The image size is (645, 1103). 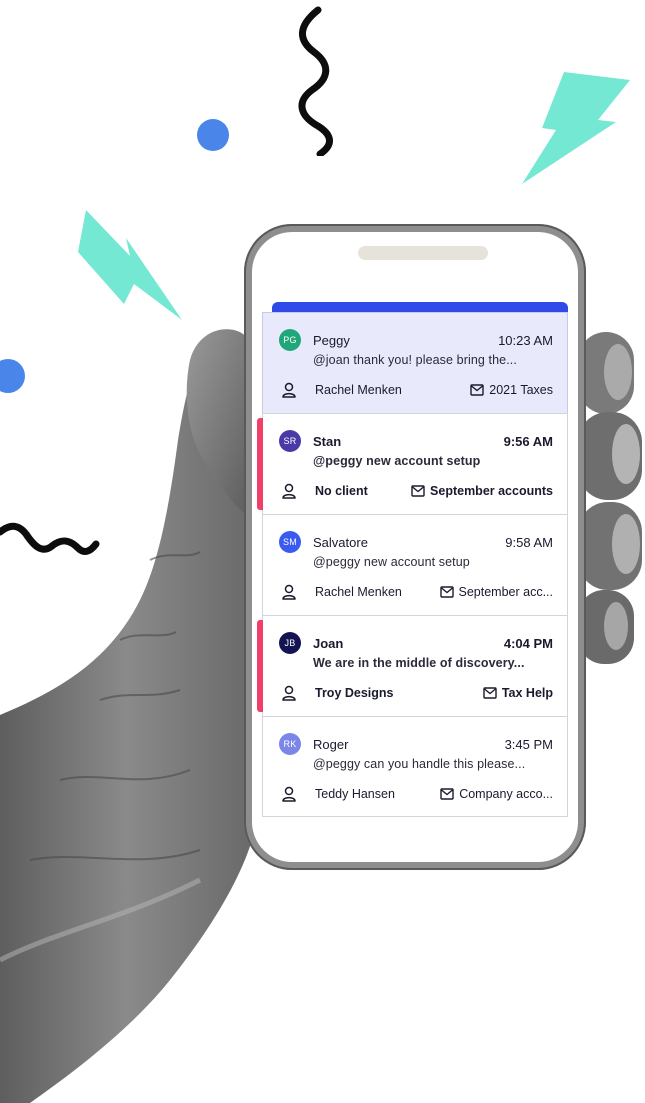 What do you see at coordinates (423, 253) in the screenshot?
I see `phone-speaker` at bounding box center [423, 253].